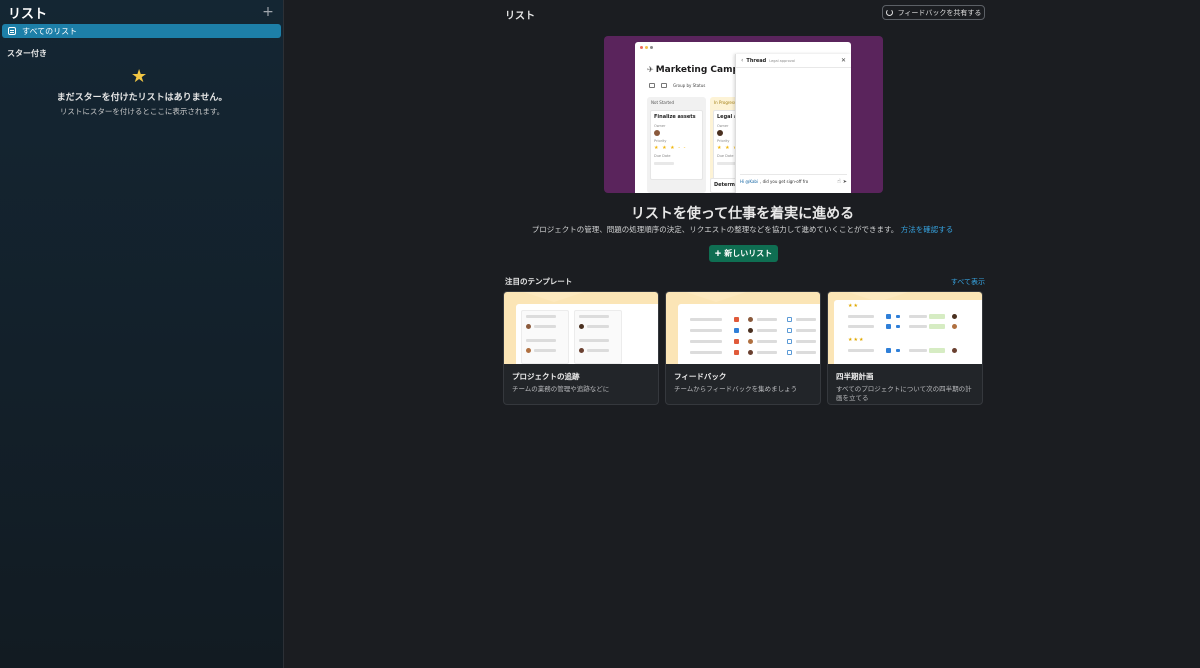  What do you see at coordinates (782, 60) in the screenshot?
I see `thread-subtitle: Legal approval` at bounding box center [782, 60].